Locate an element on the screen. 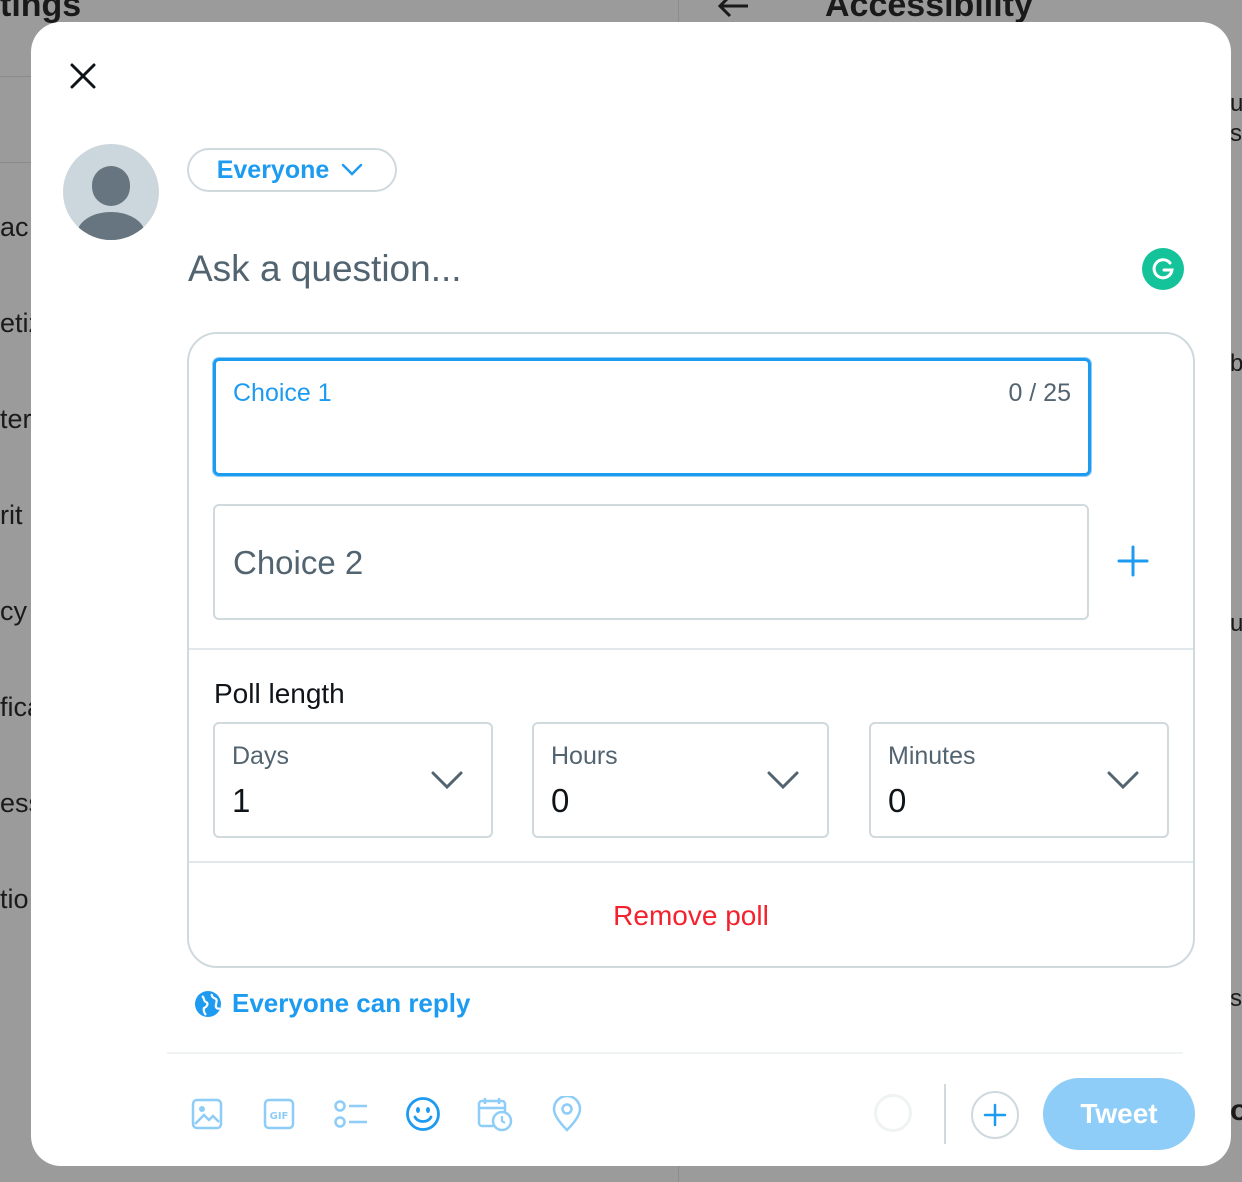 Image resolution: width=1242 pixels, height=1182 pixels. globe-icon is located at coordinates (208, 1003).